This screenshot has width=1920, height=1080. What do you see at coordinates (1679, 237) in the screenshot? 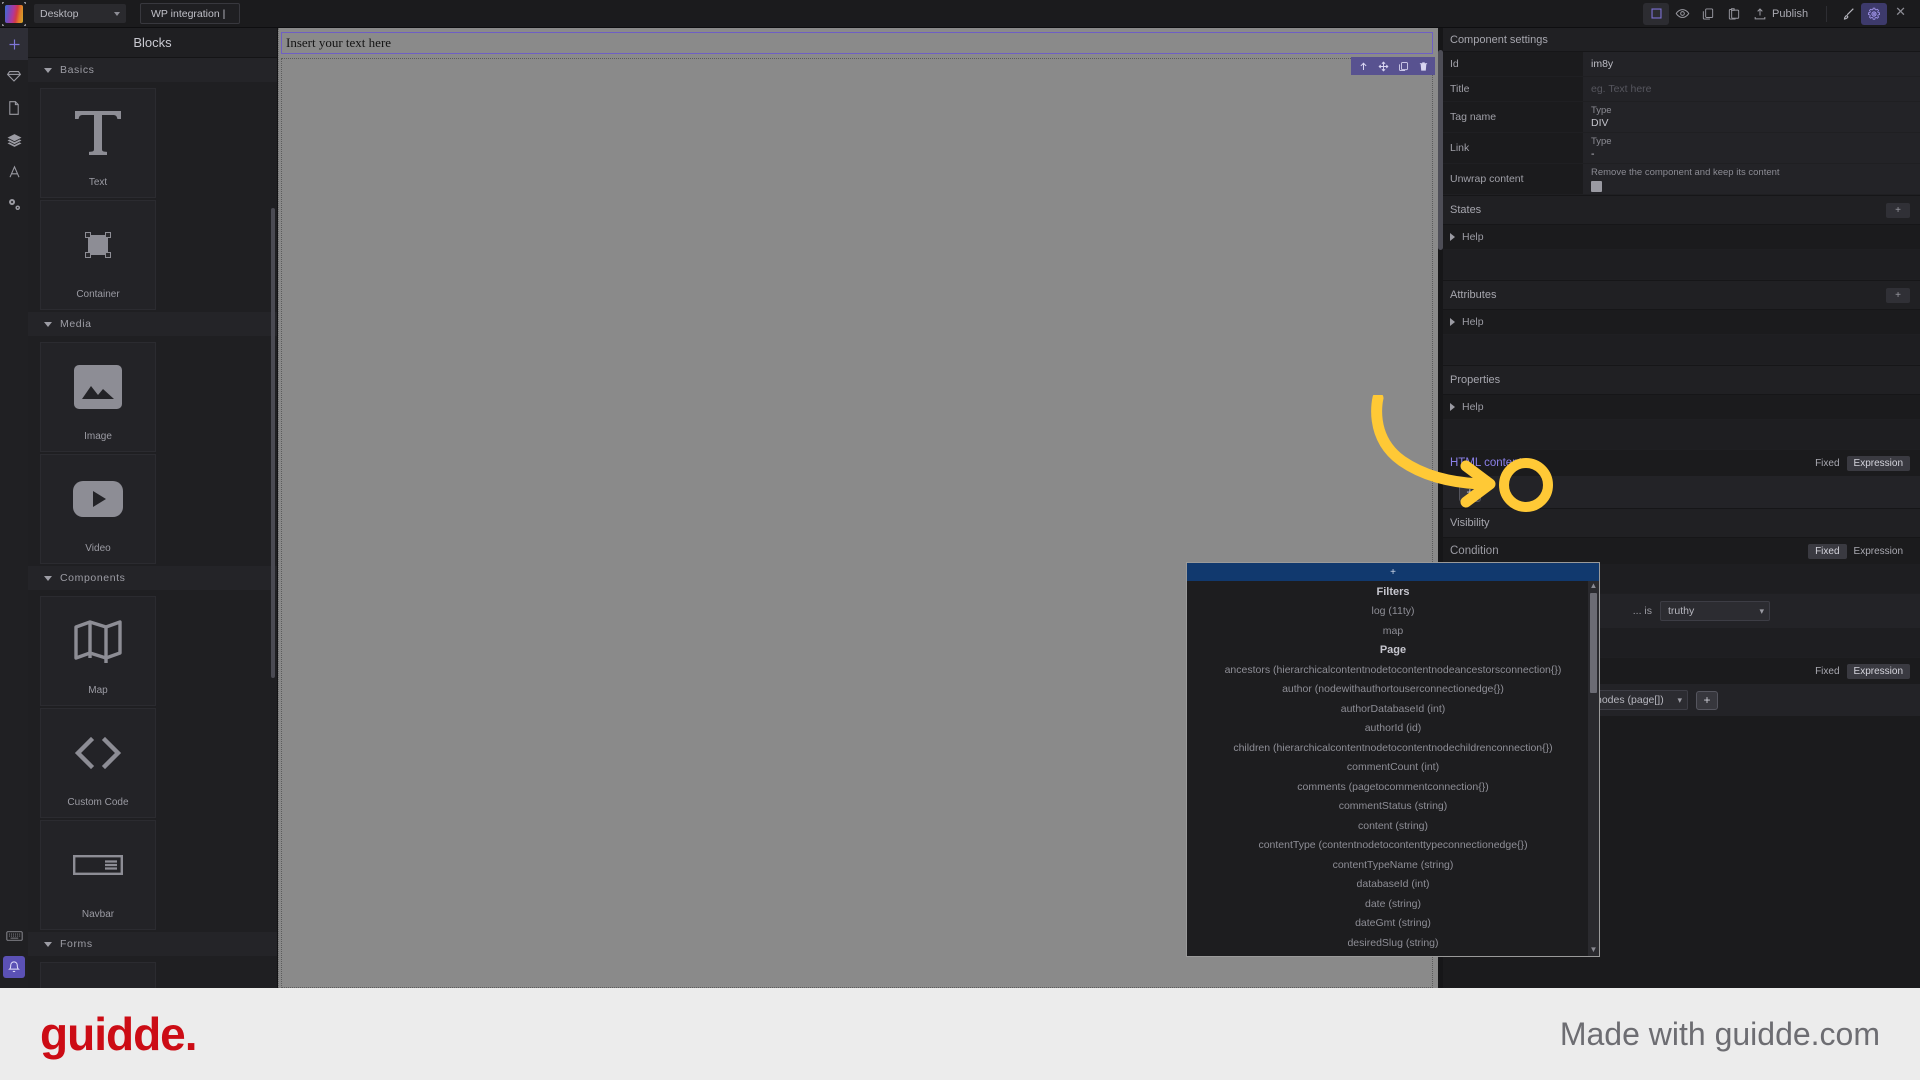
I see `help-row-states: Help` at bounding box center [1679, 237].